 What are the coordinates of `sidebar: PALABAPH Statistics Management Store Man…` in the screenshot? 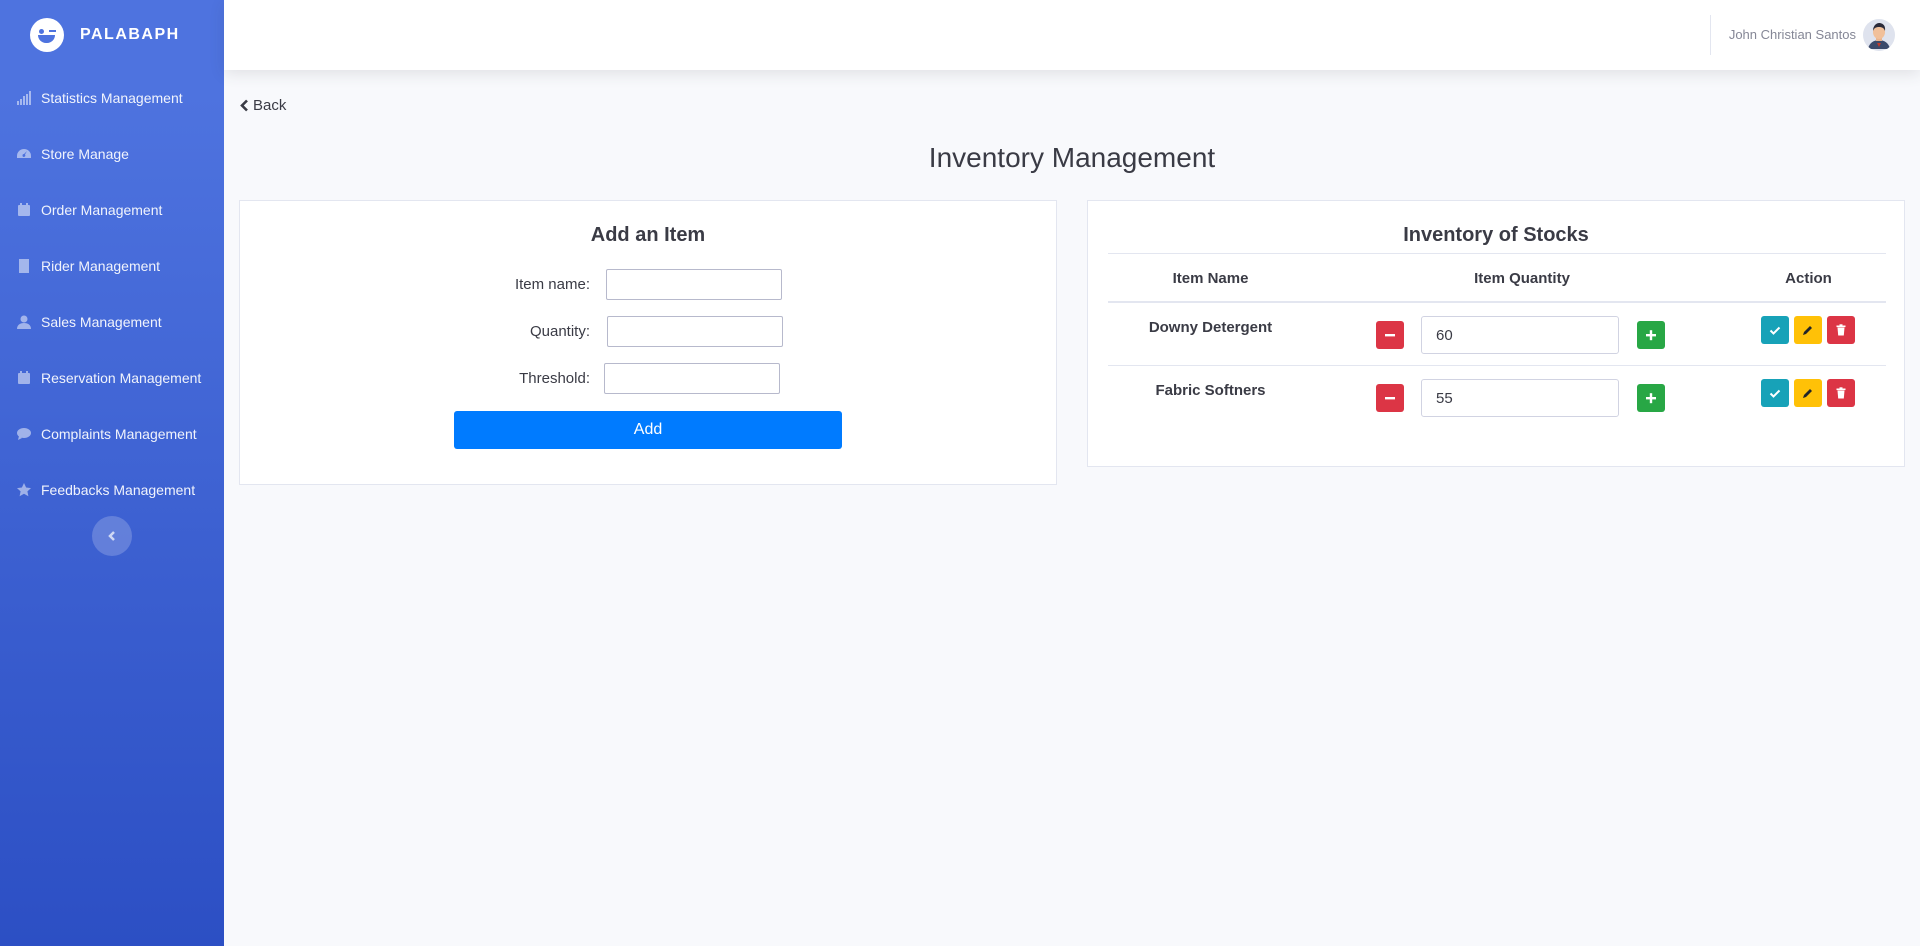 It's located at (112, 473).